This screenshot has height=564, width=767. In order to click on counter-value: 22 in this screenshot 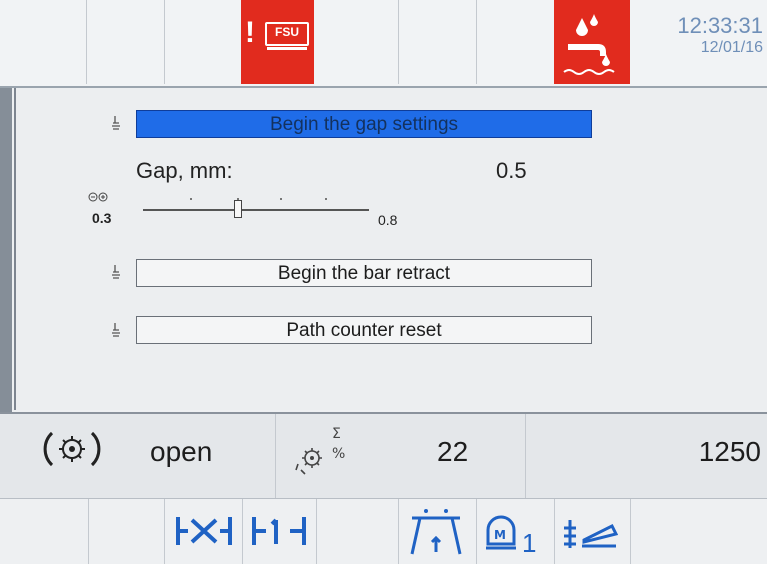, I will do `click(453, 451)`.